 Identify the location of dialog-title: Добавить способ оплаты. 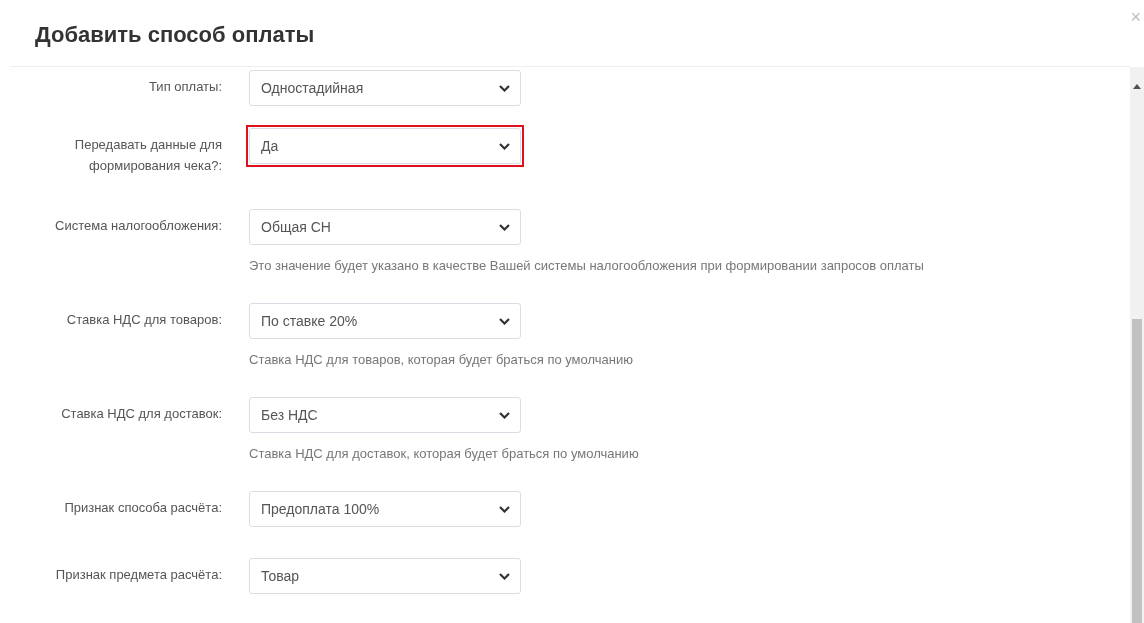
(175, 34).